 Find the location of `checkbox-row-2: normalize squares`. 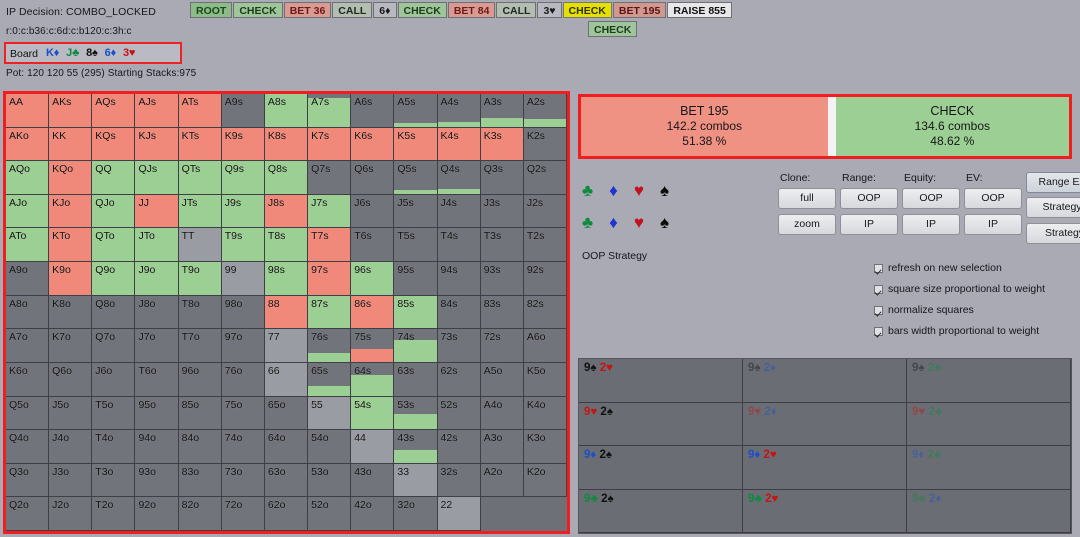

checkbox-row-2: normalize squares is located at coordinates (959, 310).